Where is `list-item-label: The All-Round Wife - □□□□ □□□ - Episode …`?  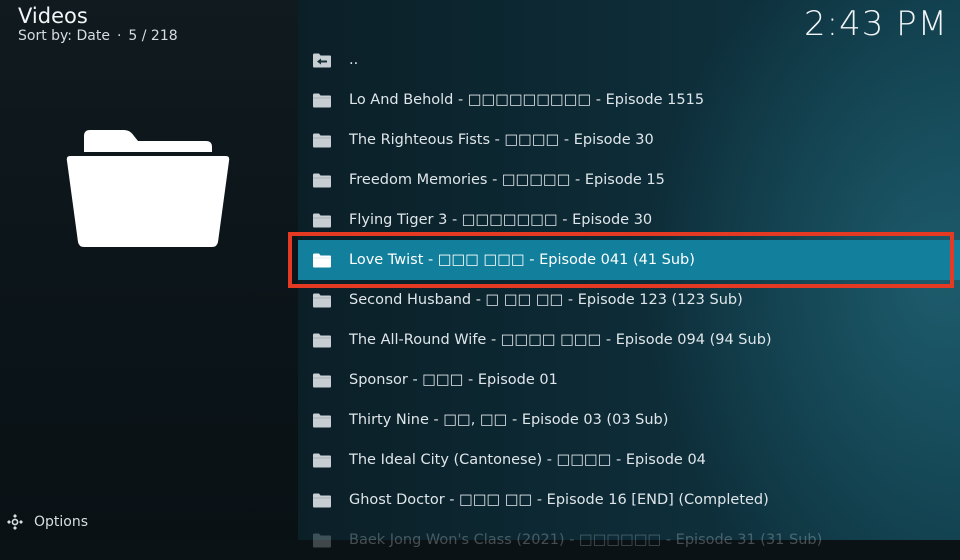
list-item-label: The All-Round Wife - □□□□ □□□ - Episode … is located at coordinates (560, 340).